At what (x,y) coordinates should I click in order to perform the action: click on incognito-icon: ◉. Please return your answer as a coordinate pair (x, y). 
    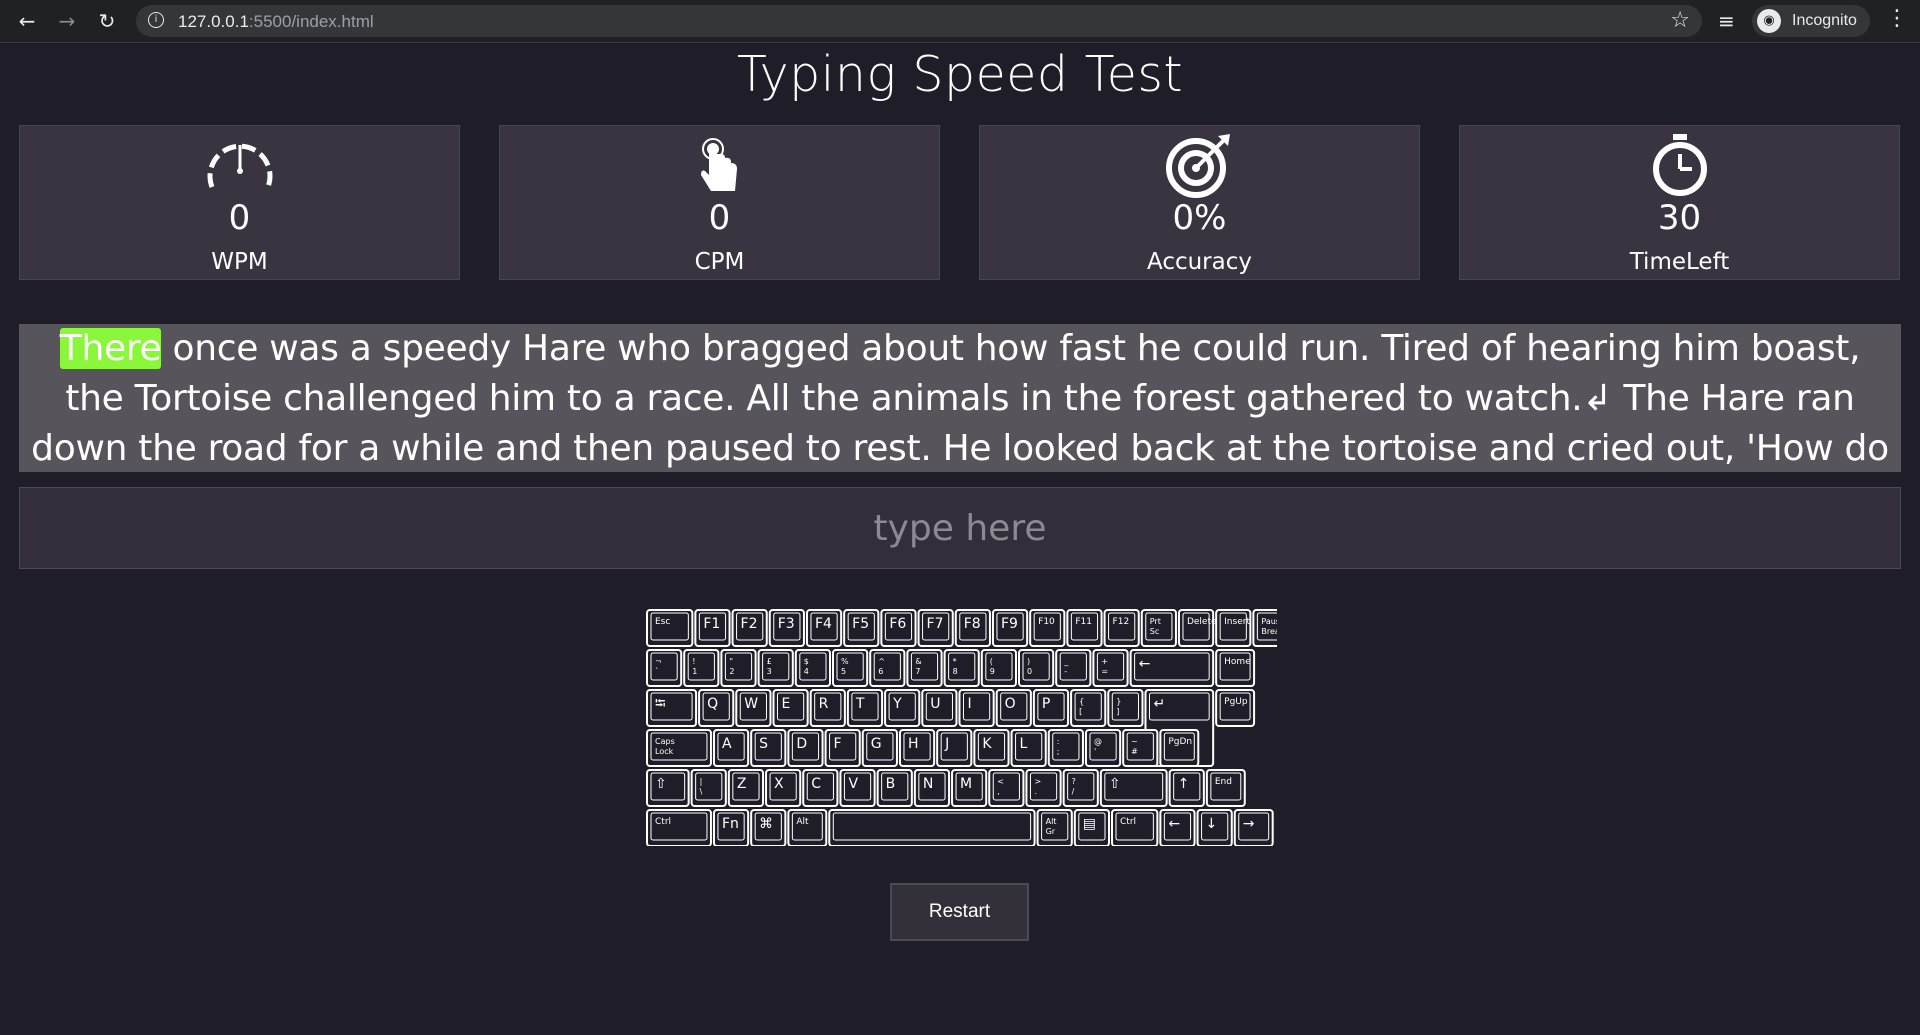
    Looking at the image, I should click on (1769, 21).